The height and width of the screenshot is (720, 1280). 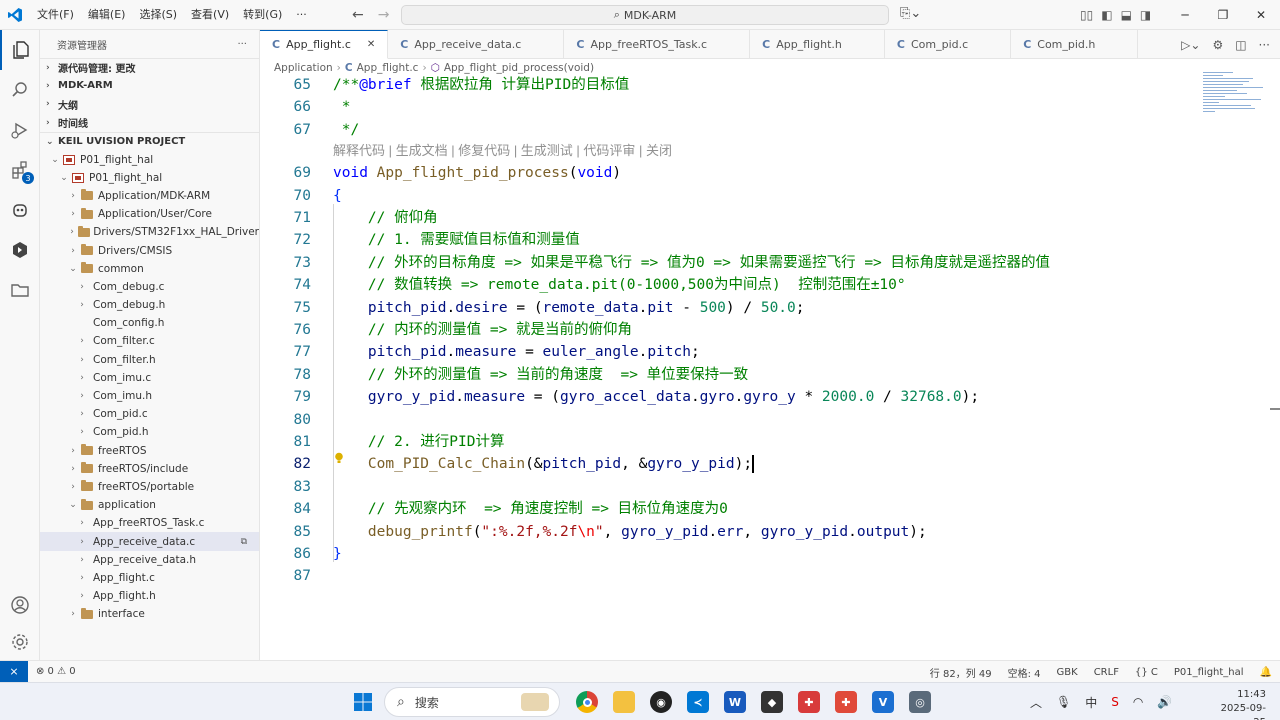 What do you see at coordinates (1164, 702) in the screenshot?
I see `volume-icon: 🔊` at bounding box center [1164, 702].